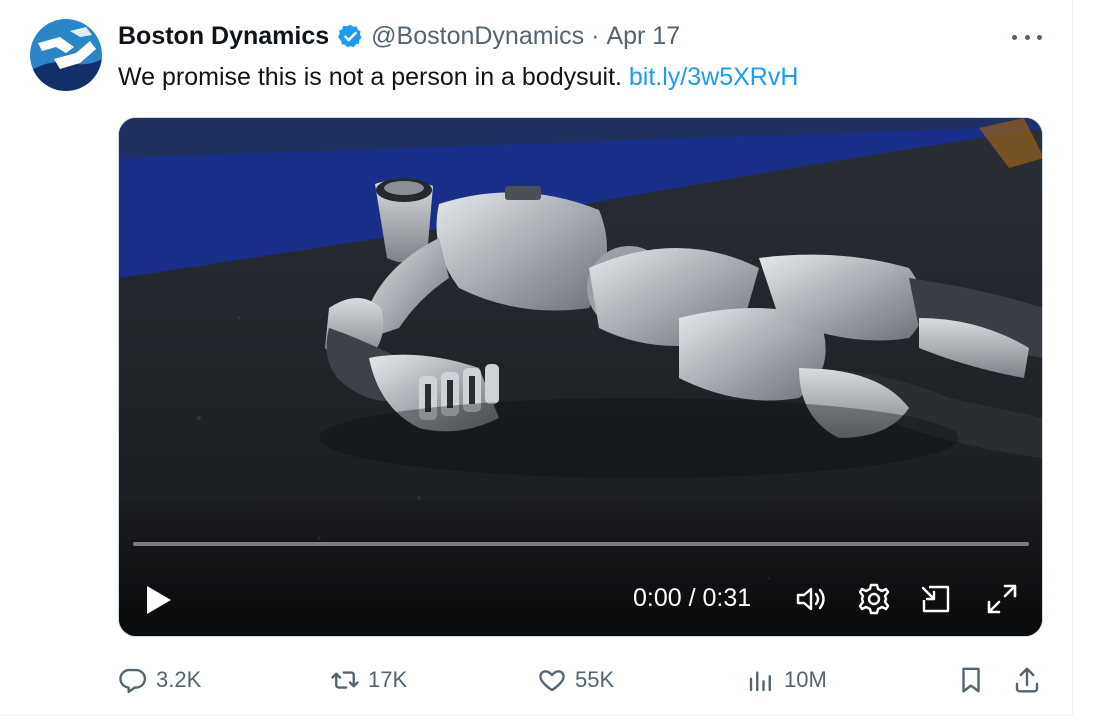  What do you see at coordinates (1002, 599) in the screenshot?
I see `fullscreen-icon` at bounding box center [1002, 599].